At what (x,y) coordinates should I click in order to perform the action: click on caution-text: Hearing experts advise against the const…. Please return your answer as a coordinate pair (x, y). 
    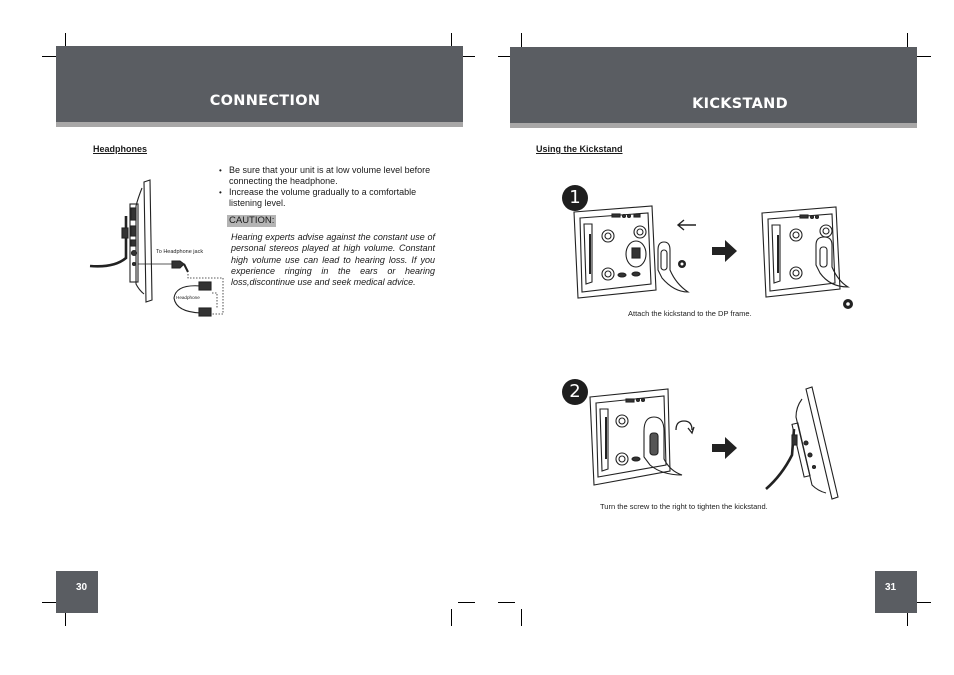
    Looking at the image, I should click on (333, 260).